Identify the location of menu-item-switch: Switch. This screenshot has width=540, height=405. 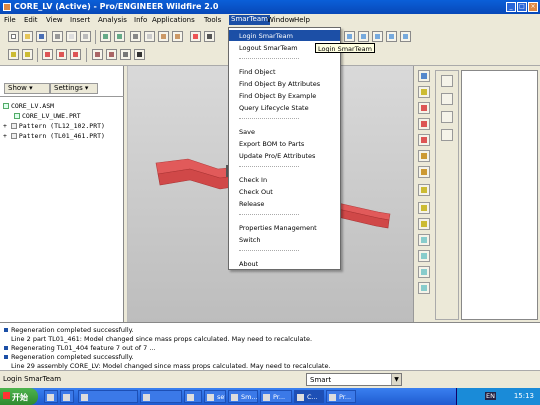
(284, 239).